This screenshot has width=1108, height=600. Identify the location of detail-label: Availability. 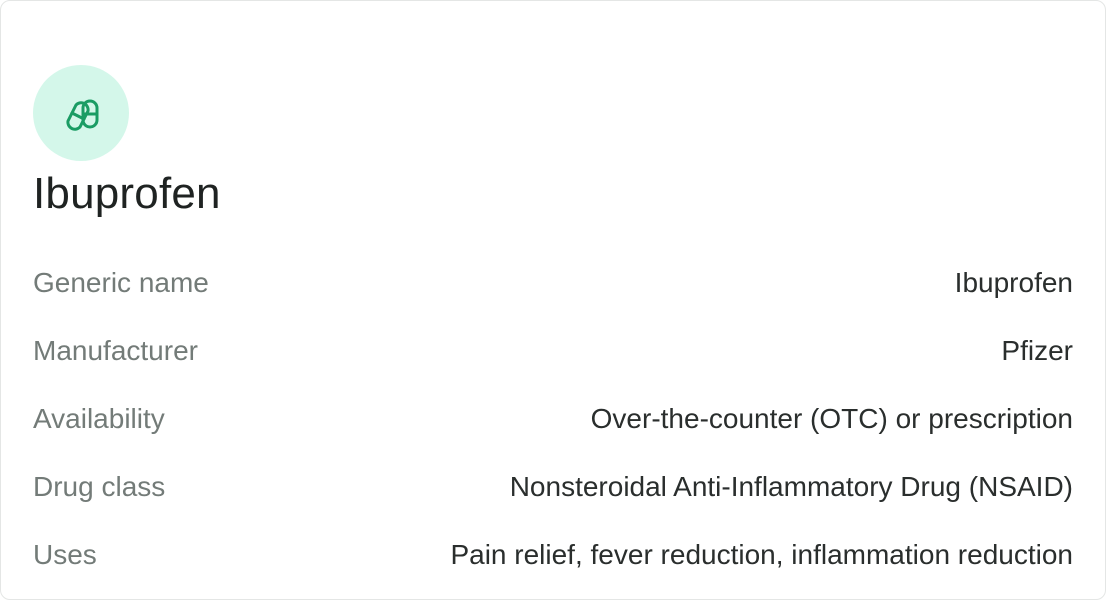
(99, 418).